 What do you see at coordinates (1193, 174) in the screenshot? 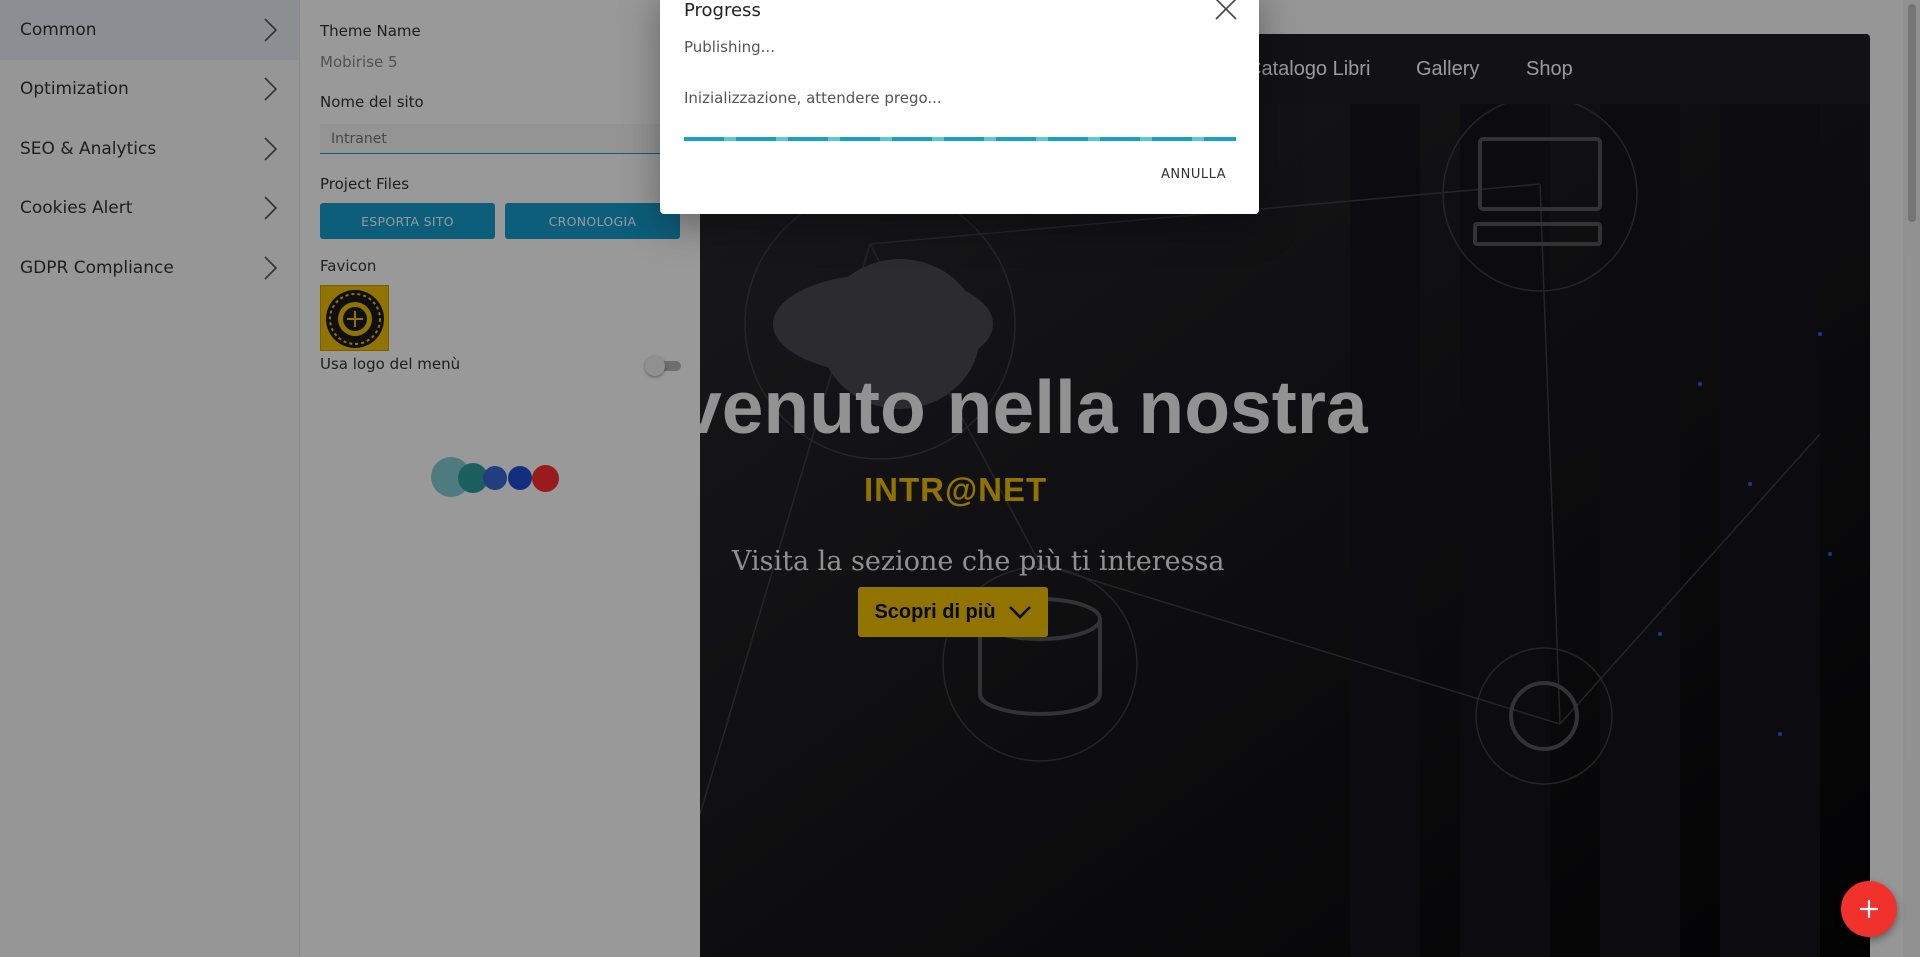
I see `cancel-button: ANNULLA` at bounding box center [1193, 174].